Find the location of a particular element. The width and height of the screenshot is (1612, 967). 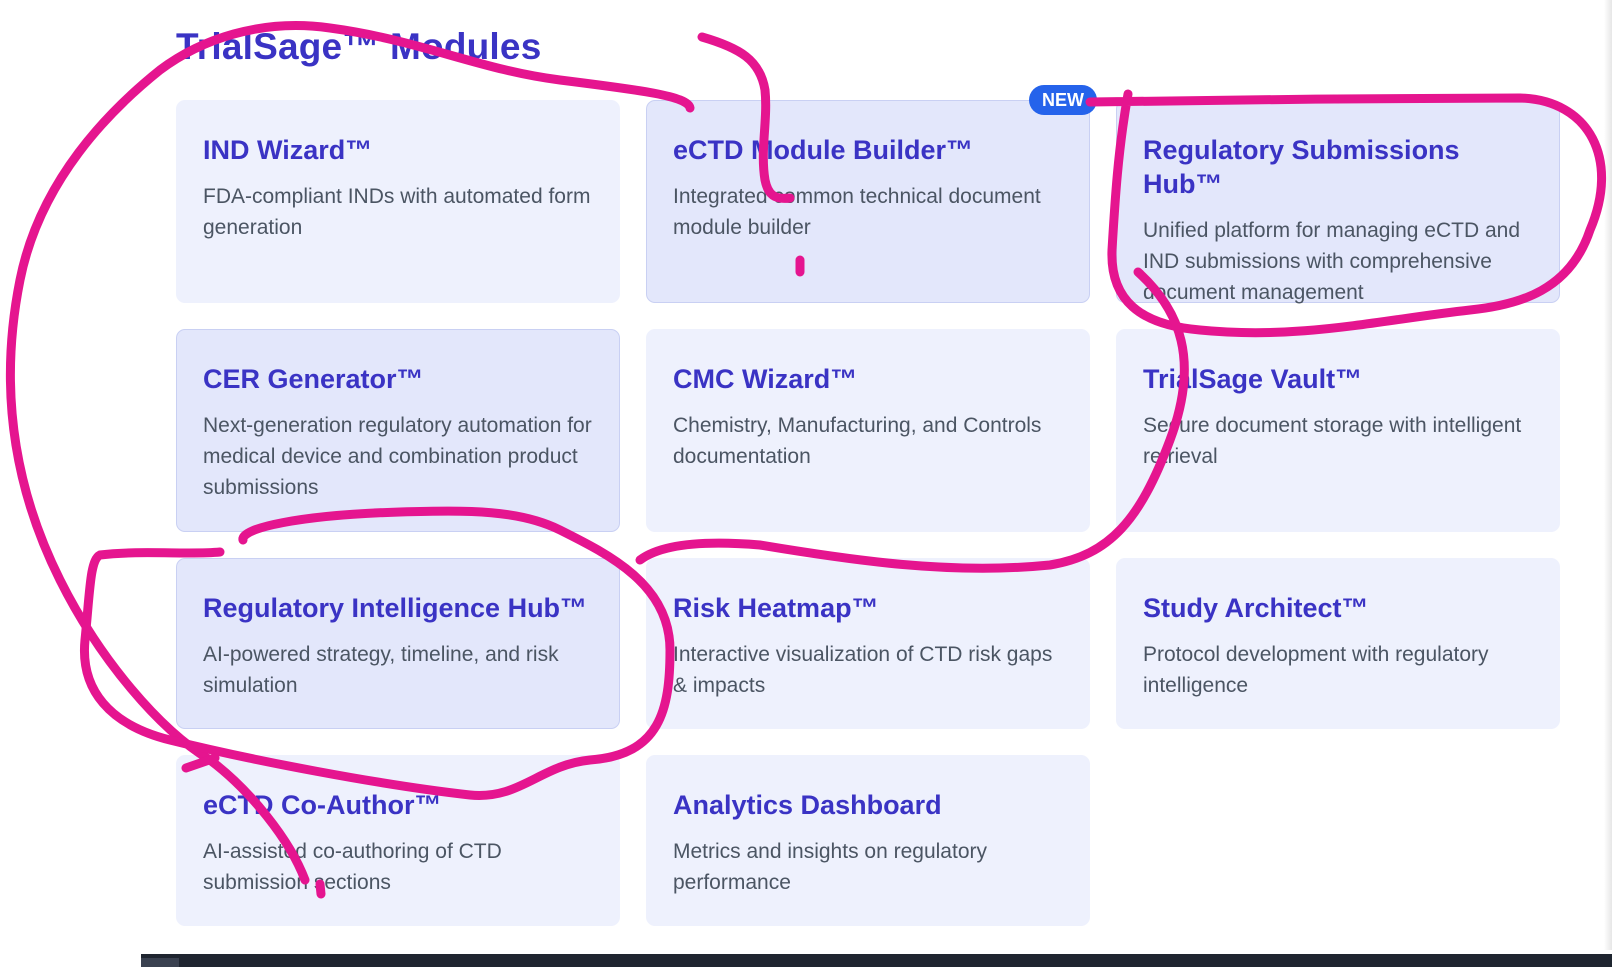

module-title: eCTD Module Builder™ is located at coordinates (823, 150).